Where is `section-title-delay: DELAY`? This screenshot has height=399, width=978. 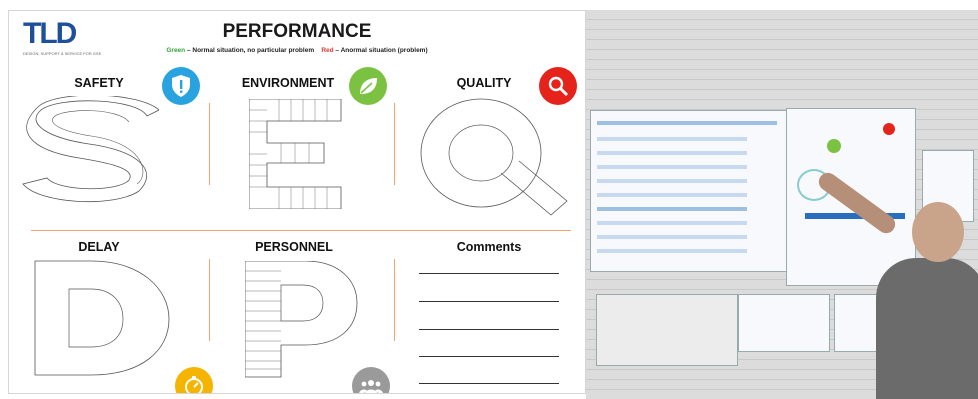 section-title-delay: DELAY is located at coordinates (99, 247).